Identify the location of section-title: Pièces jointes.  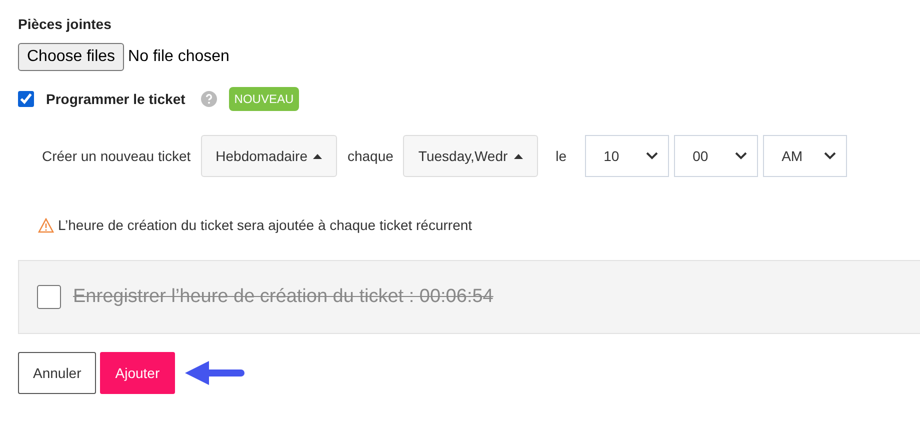
(65, 24).